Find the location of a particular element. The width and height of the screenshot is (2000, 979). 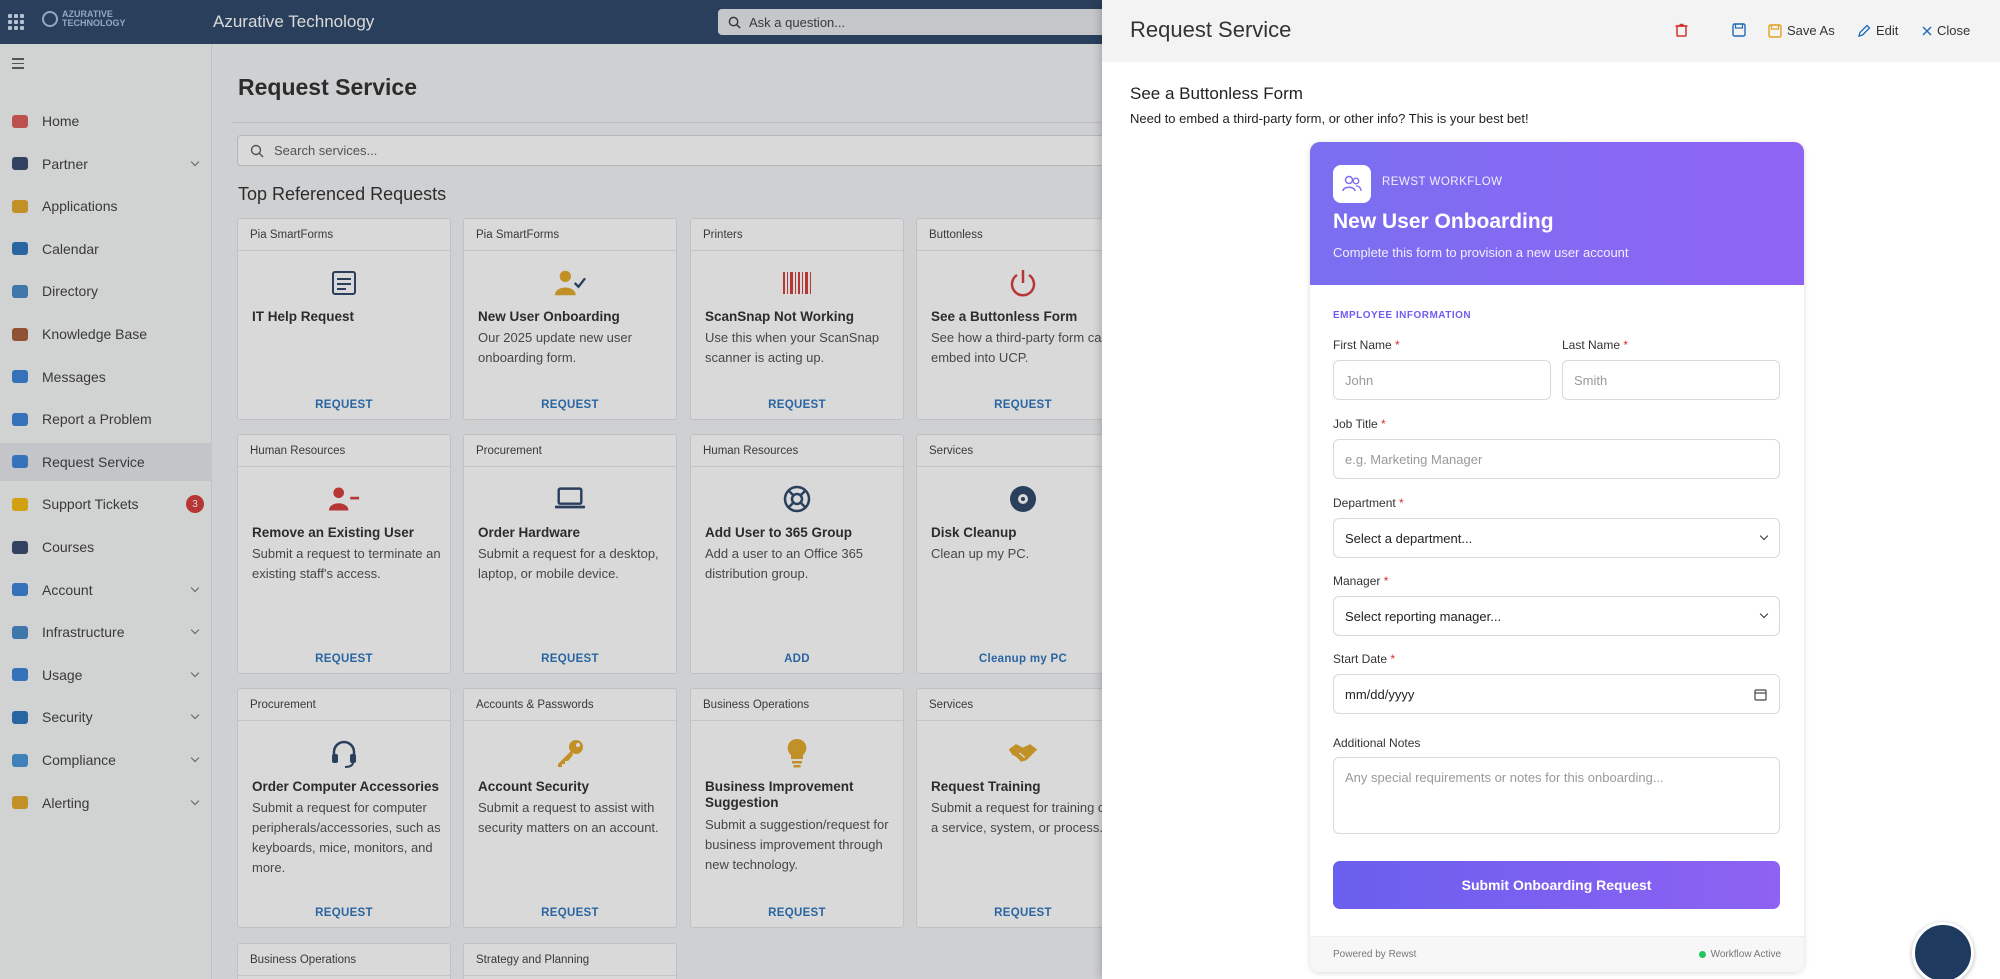

first-name-field: John is located at coordinates (1442, 380).